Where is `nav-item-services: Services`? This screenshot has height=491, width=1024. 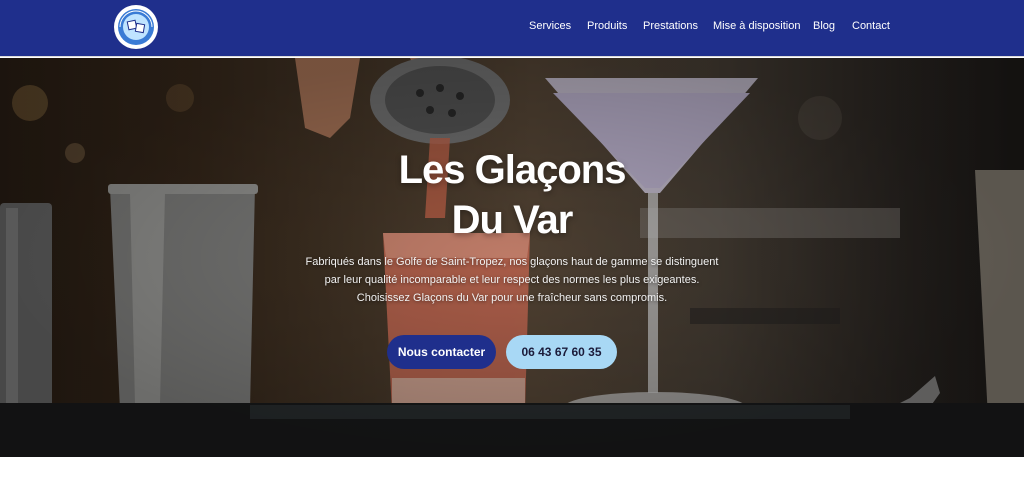
nav-item-services: Services is located at coordinates (550, 26).